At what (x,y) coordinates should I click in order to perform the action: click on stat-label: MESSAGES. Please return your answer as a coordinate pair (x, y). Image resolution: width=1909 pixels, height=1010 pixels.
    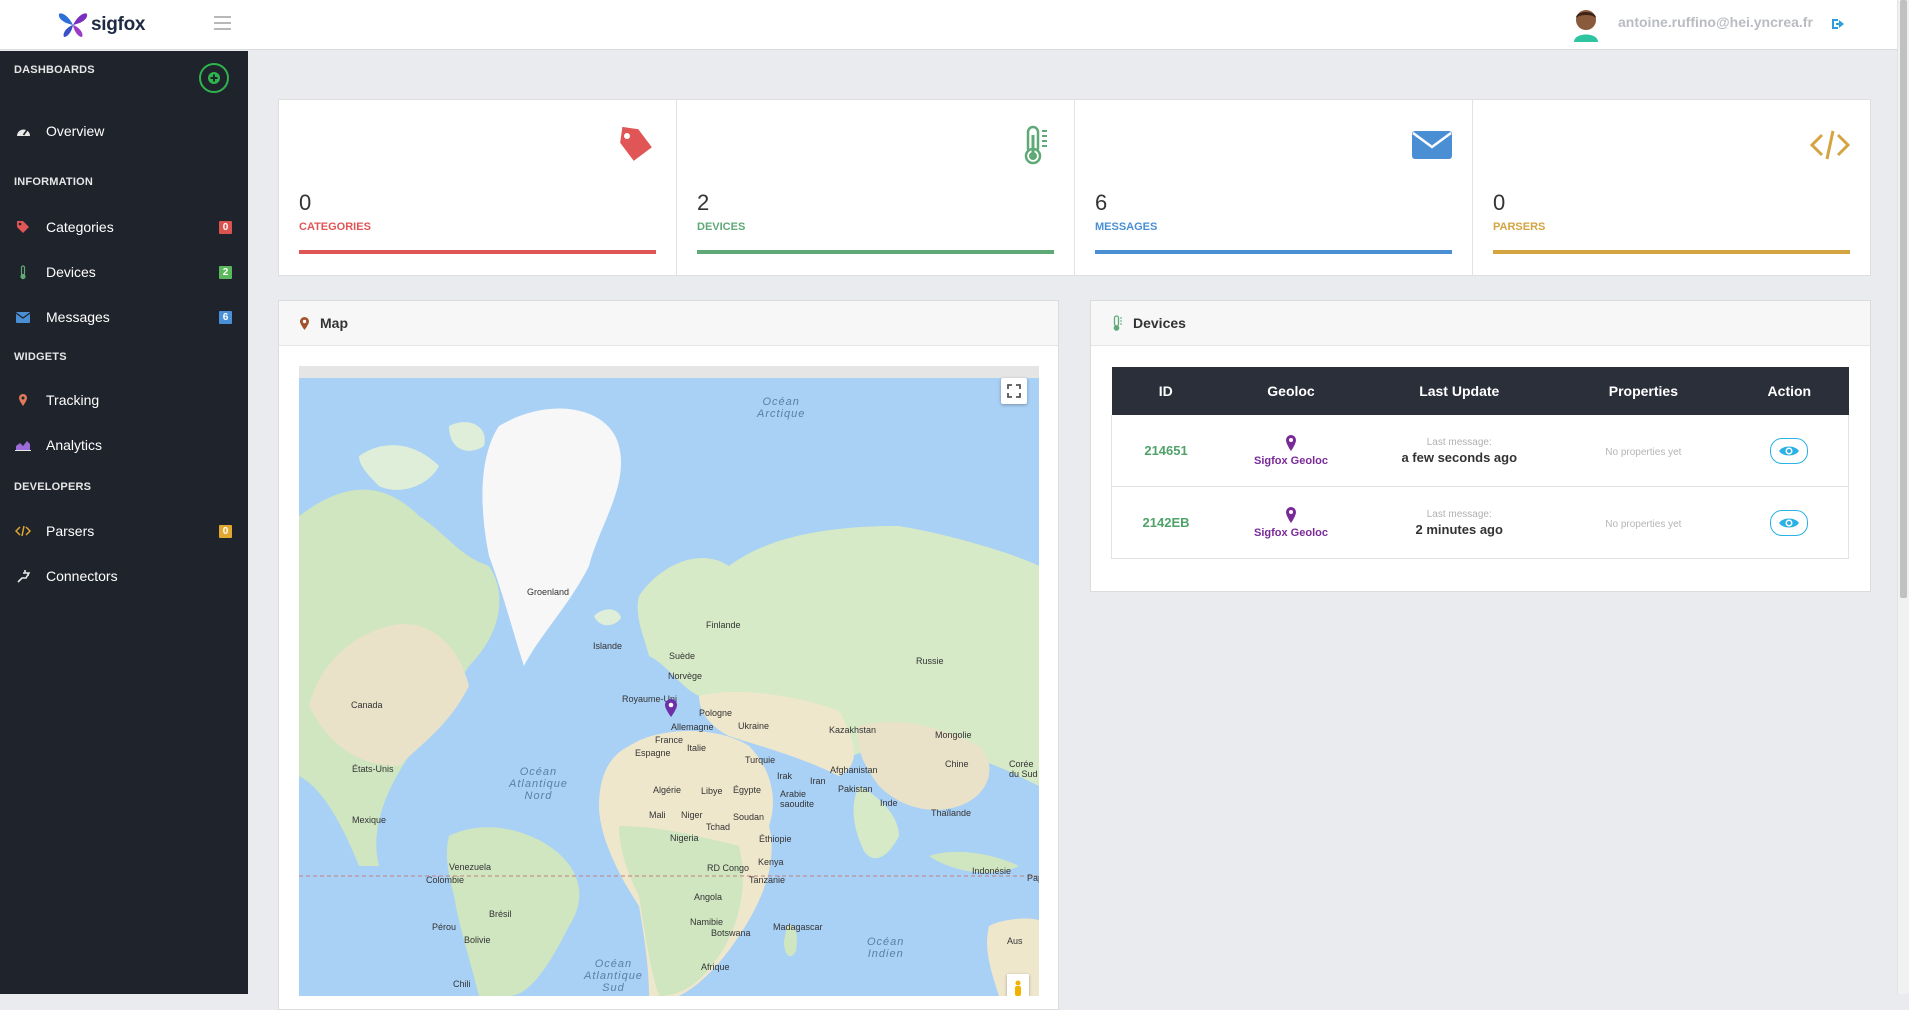
    Looking at the image, I should click on (1126, 227).